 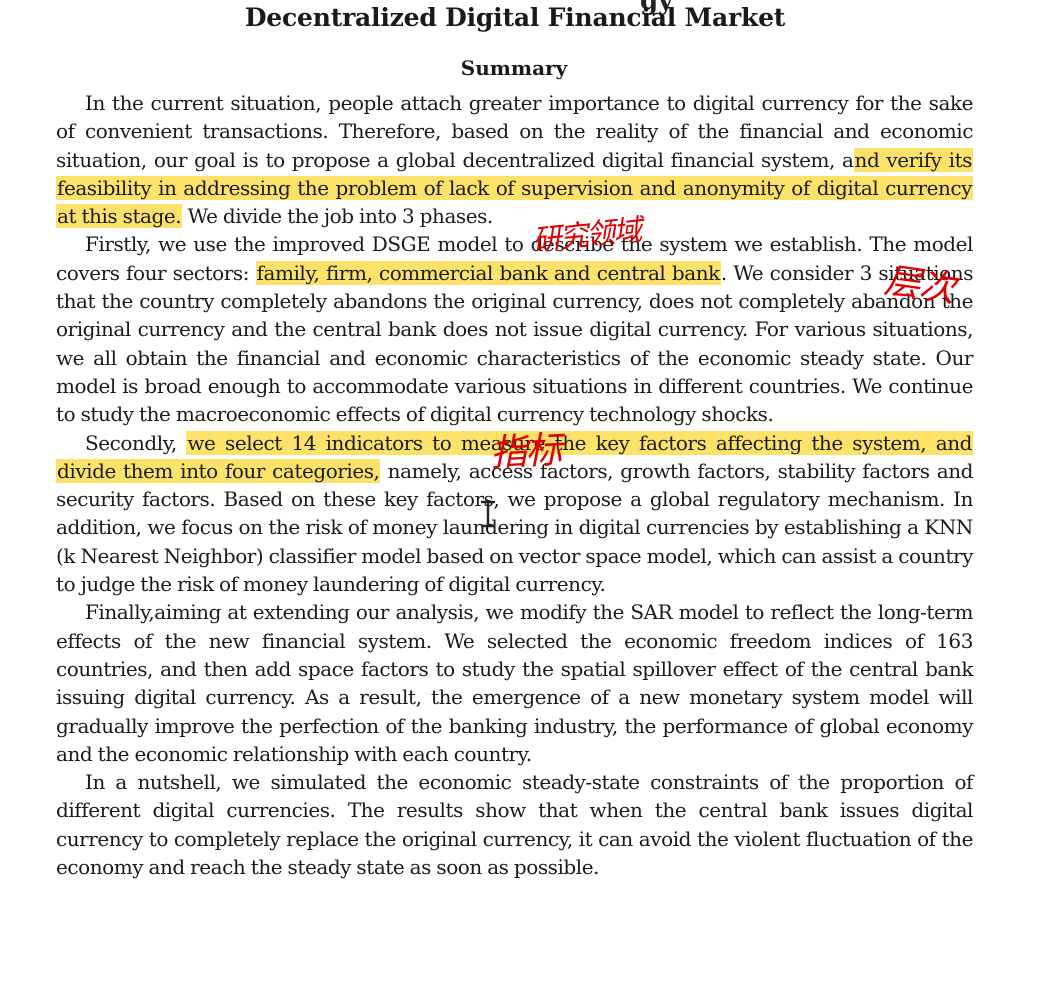 I want to click on text-ibeam-cursor-icon, so click(x=488, y=514).